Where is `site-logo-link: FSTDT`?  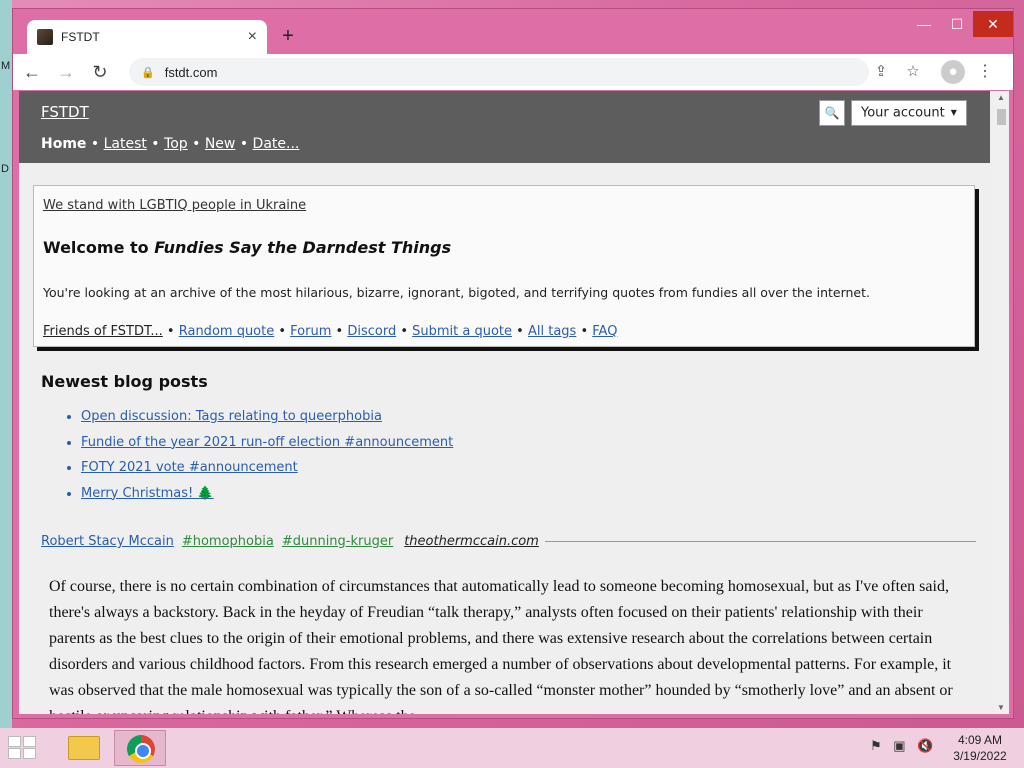 site-logo-link: FSTDT is located at coordinates (65, 112).